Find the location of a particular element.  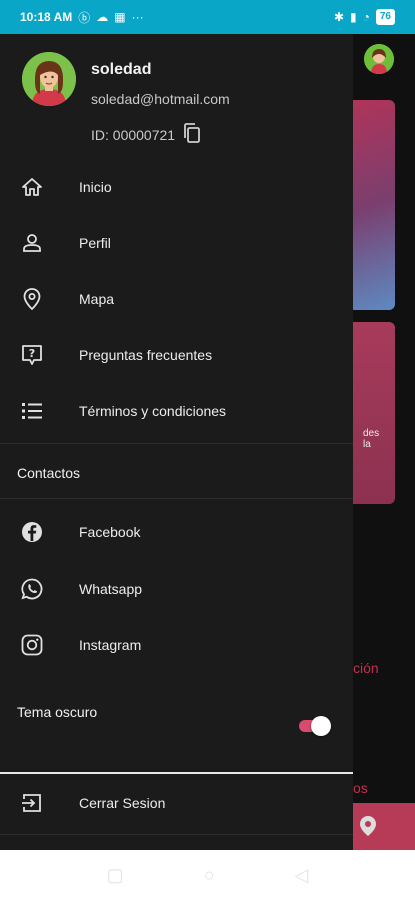

background-bottom-bar is located at coordinates (384, 826).